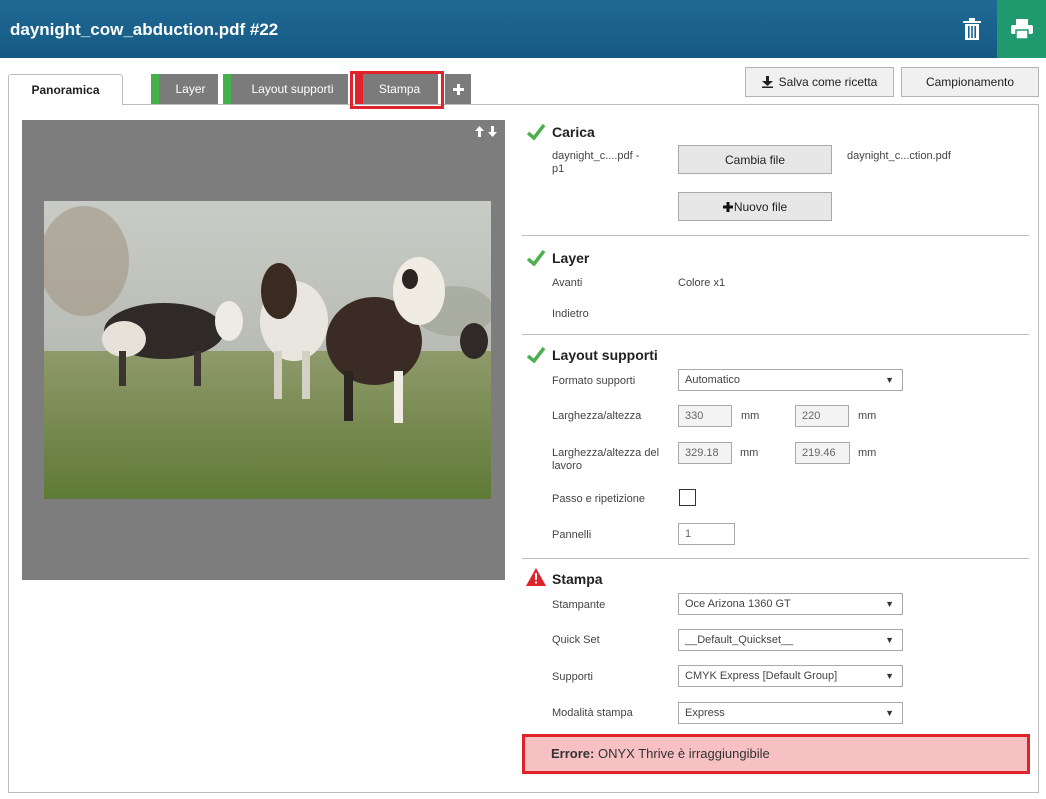  Describe the element at coordinates (573, 753) in the screenshot. I see `error-prefix: Errore:` at that location.